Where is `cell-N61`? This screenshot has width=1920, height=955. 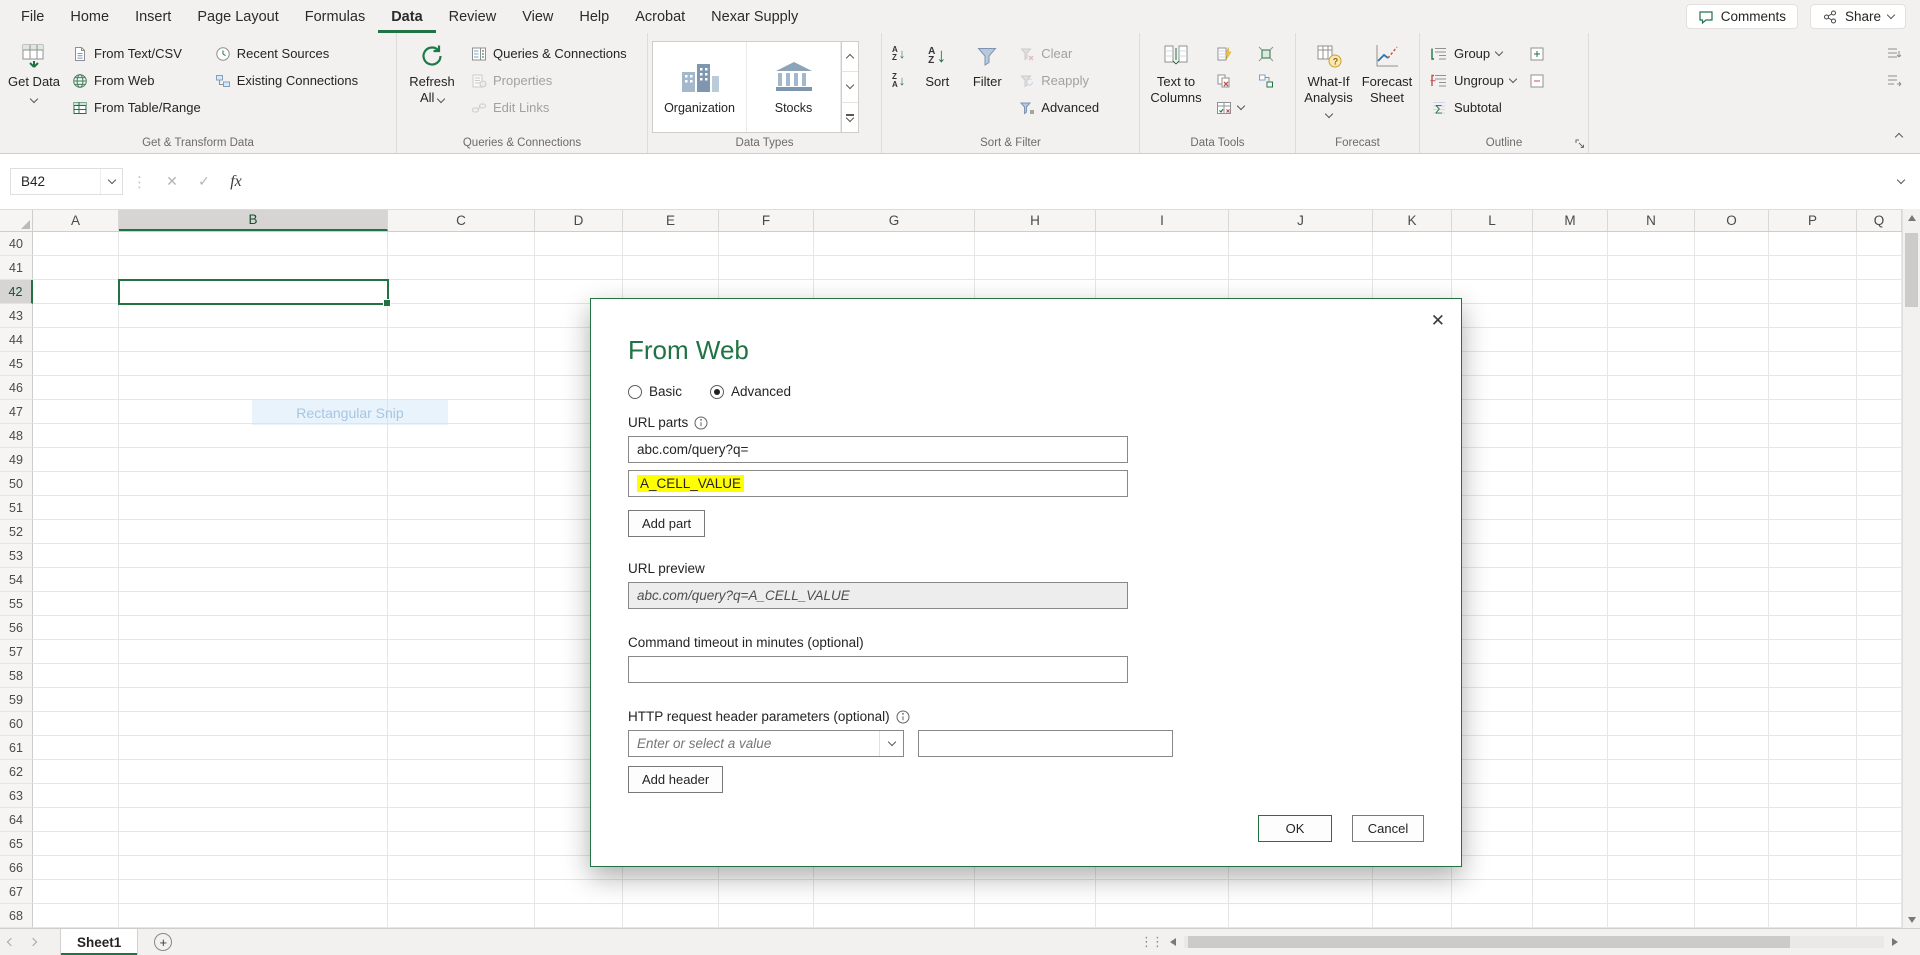
cell-N61 is located at coordinates (1651, 748).